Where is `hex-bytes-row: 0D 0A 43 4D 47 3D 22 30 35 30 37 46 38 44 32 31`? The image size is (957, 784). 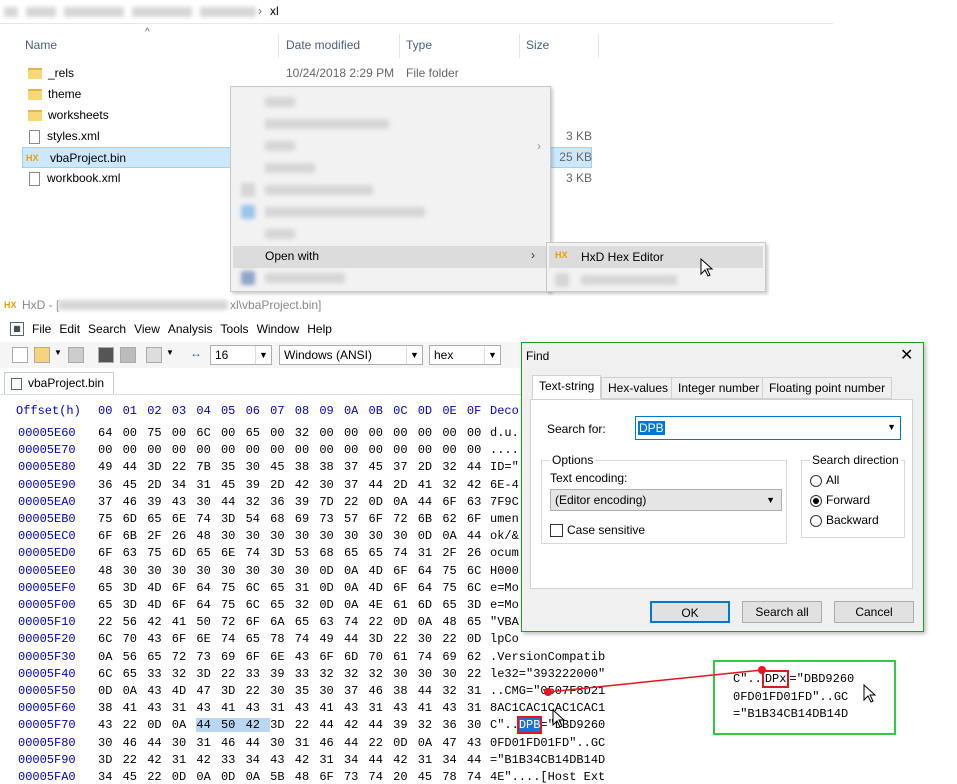 hex-bytes-row: 0D 0A 43 4D 47 3D 22 30 35 30 37 46 38 44 32 31 is located at coordinates (295, 691).